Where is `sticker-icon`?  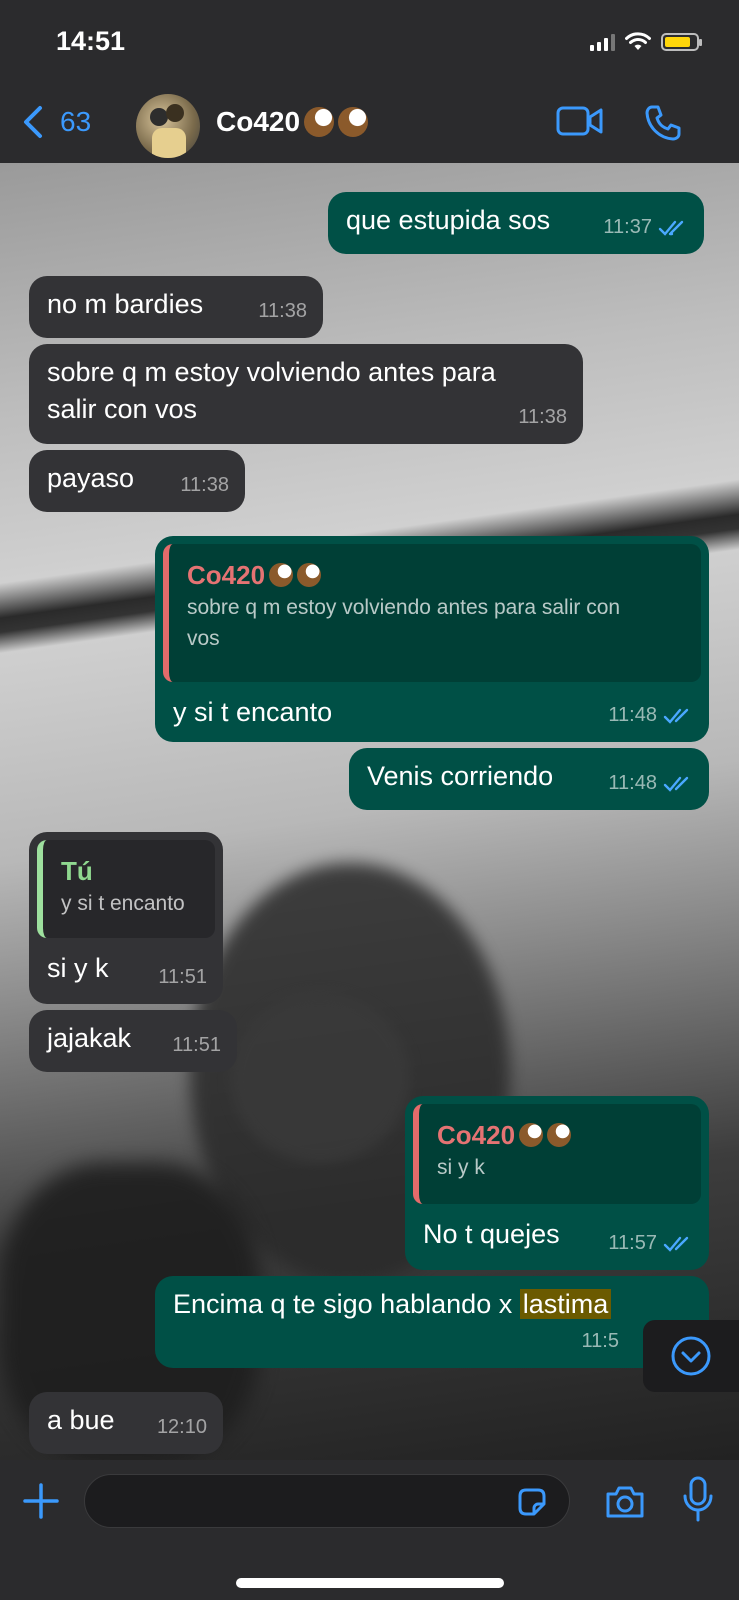
sticker-icon is located at coordinates (532, 1502).